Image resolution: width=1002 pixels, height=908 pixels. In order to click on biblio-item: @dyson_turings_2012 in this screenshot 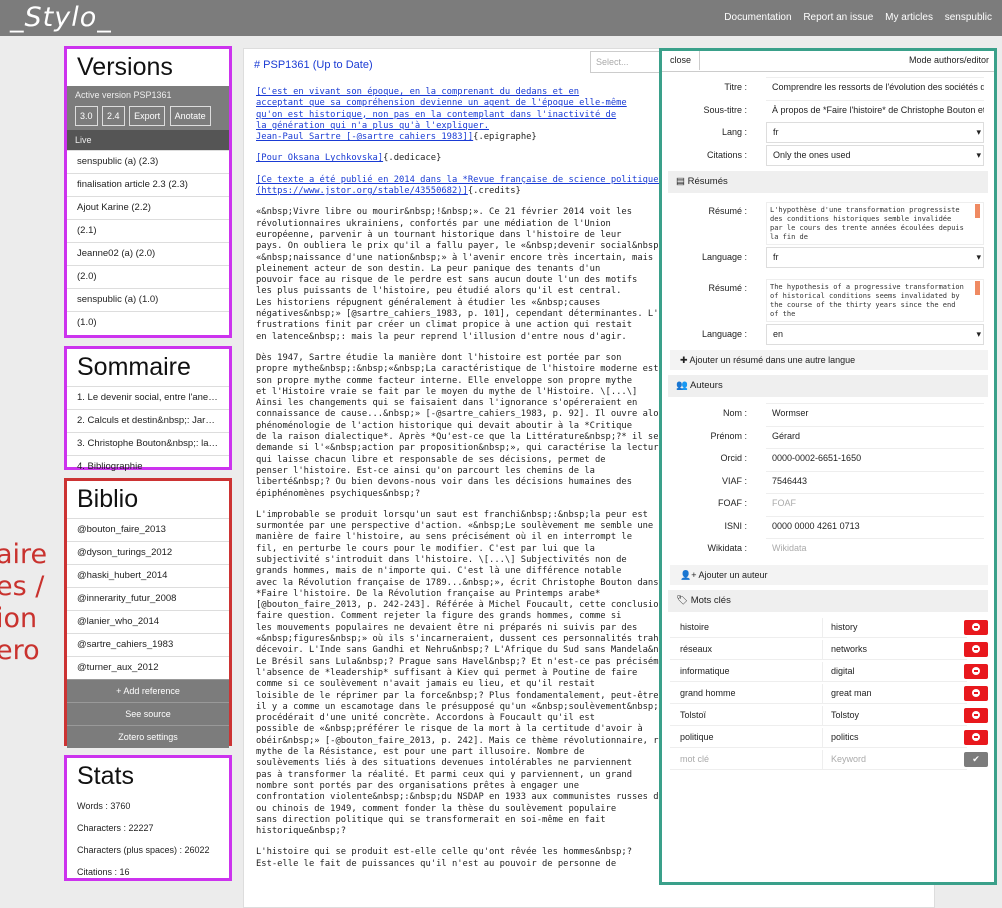, I will do `click(148, 552)`.